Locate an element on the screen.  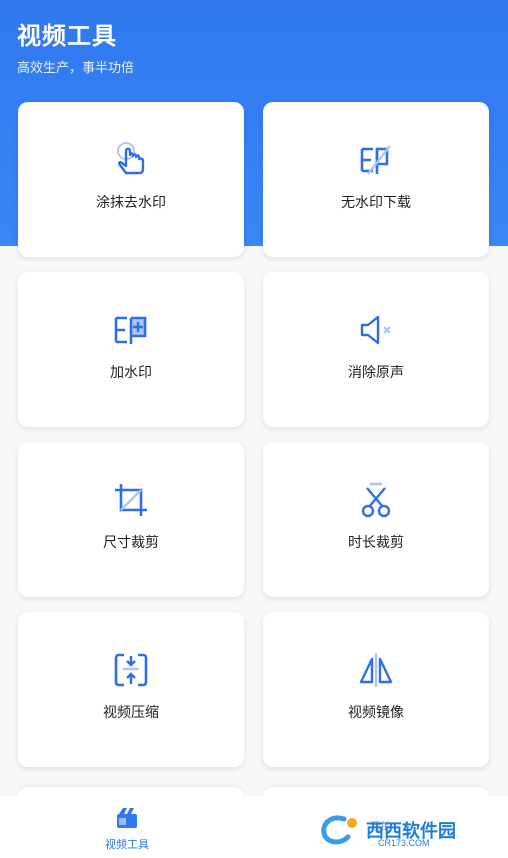
tool-label: 尺寸裁剪 is located at coordinates (131, 543).